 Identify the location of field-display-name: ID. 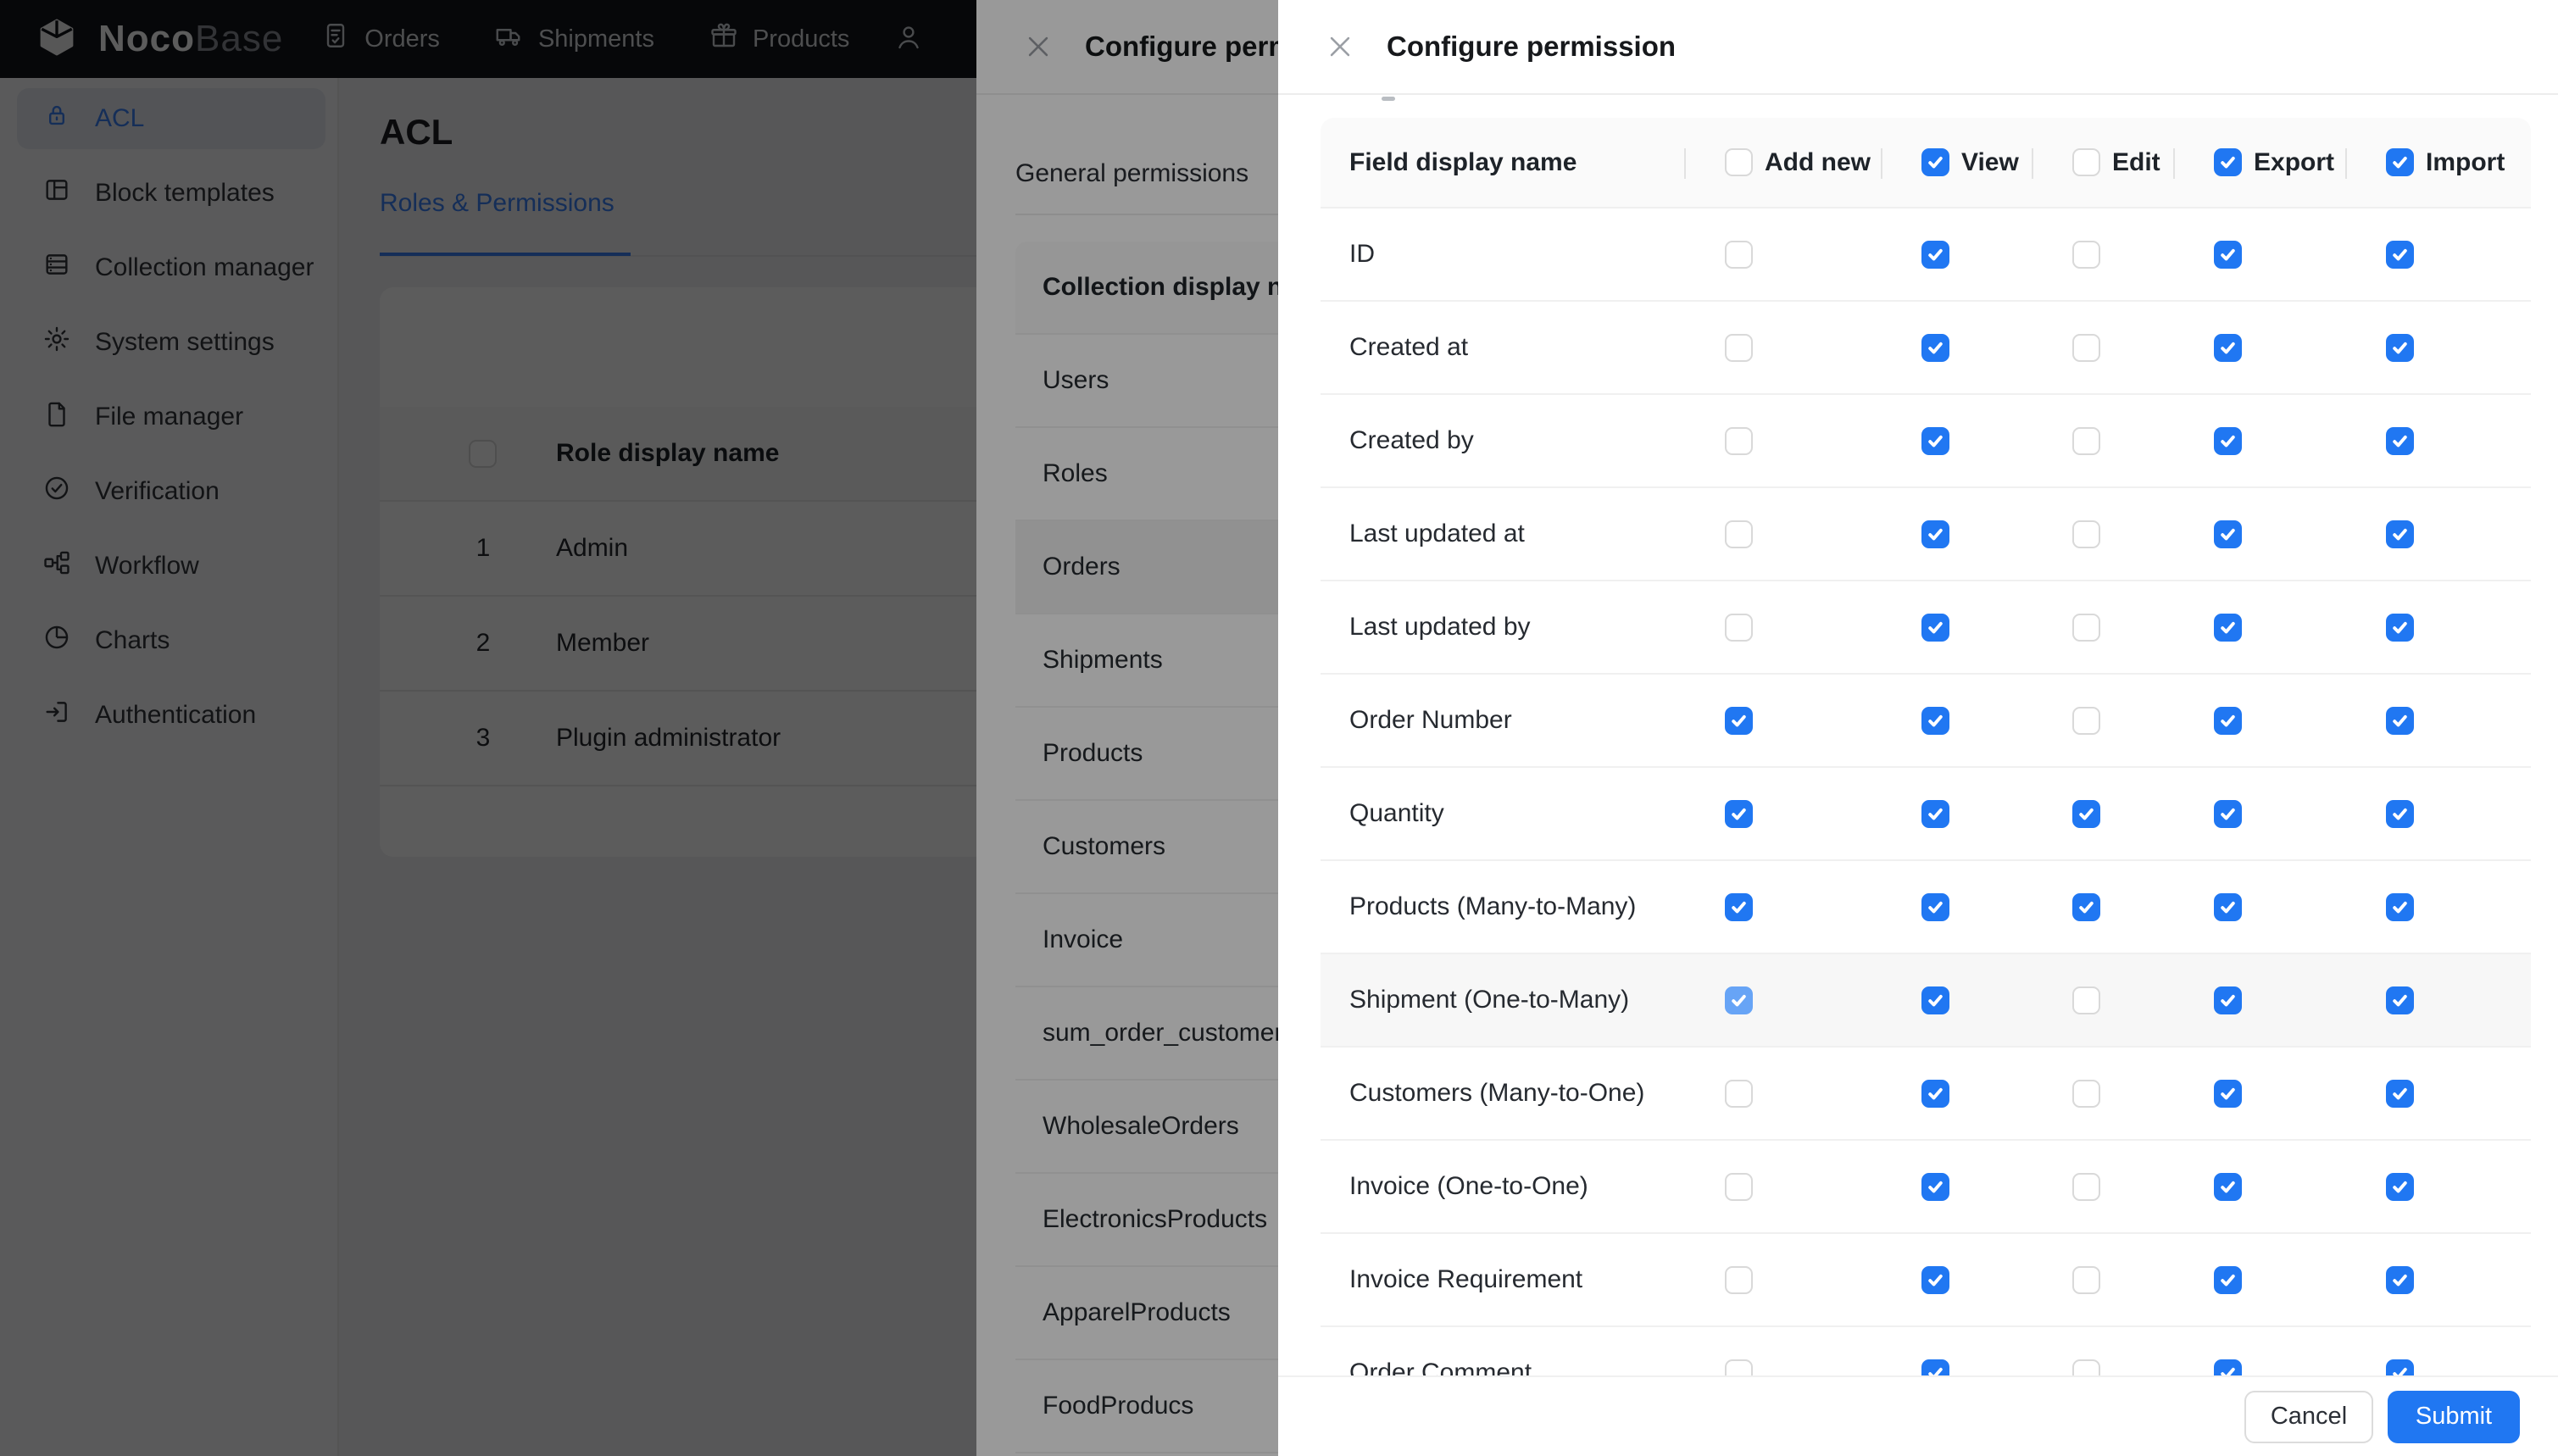
(1362, 254).